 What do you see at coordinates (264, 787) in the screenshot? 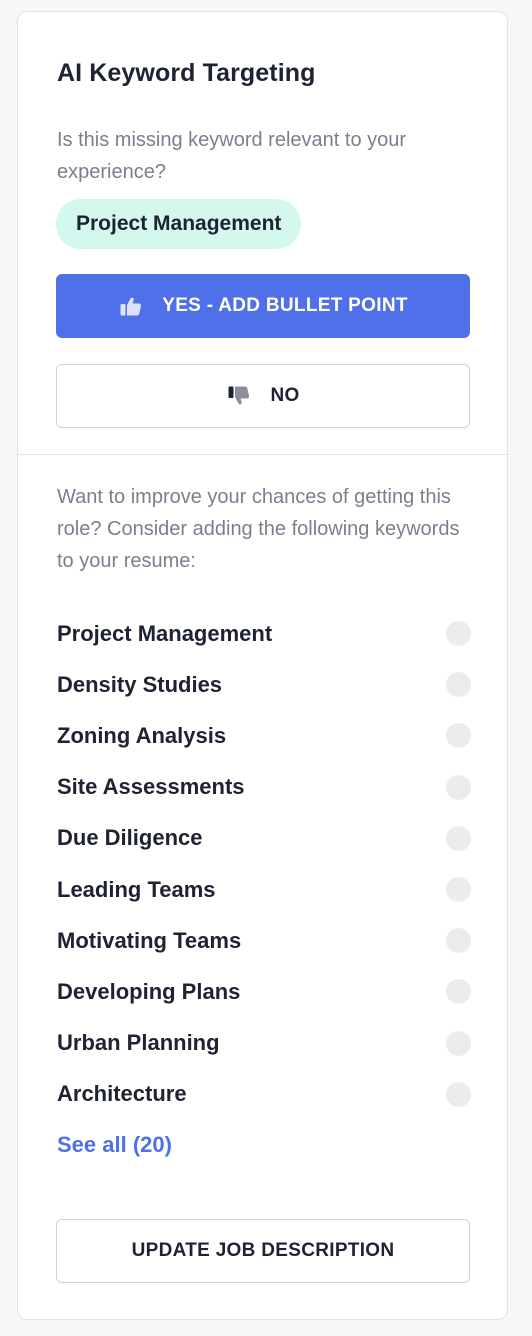
I see `keyword-item: Site Assessments` at bounding box center [264, 787].